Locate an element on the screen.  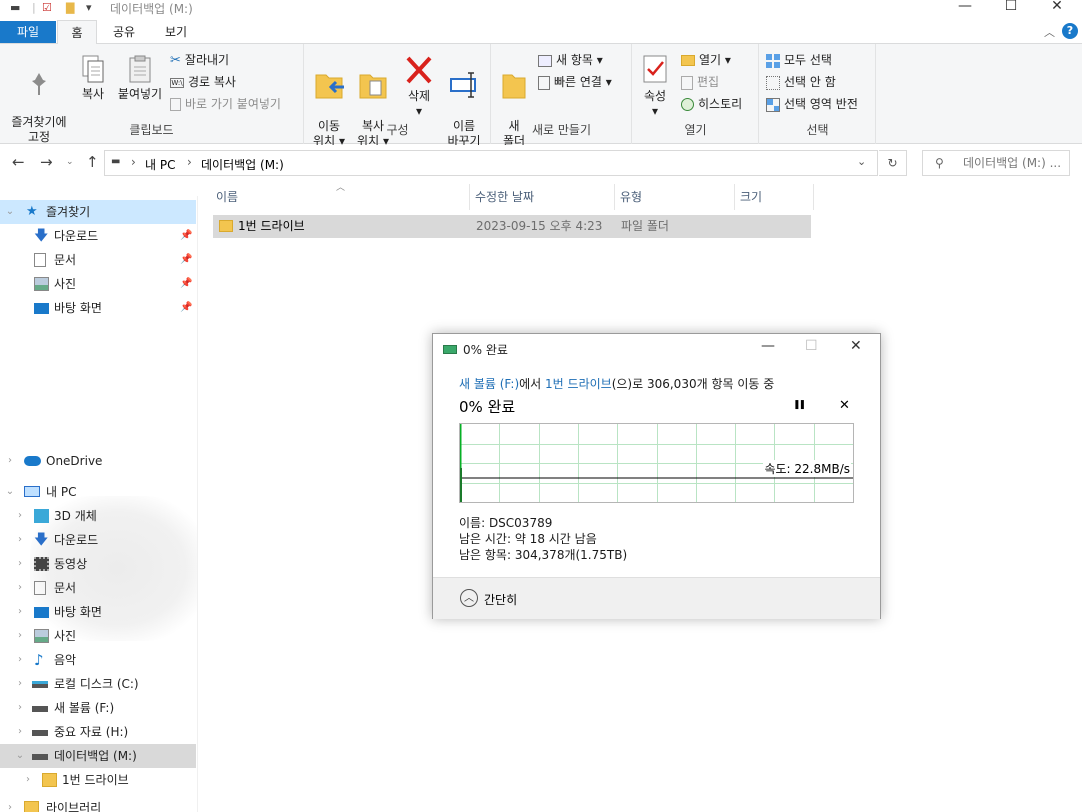
nav-pc-desktop: › 바탕 화면 is located at coordinates (98, 612).